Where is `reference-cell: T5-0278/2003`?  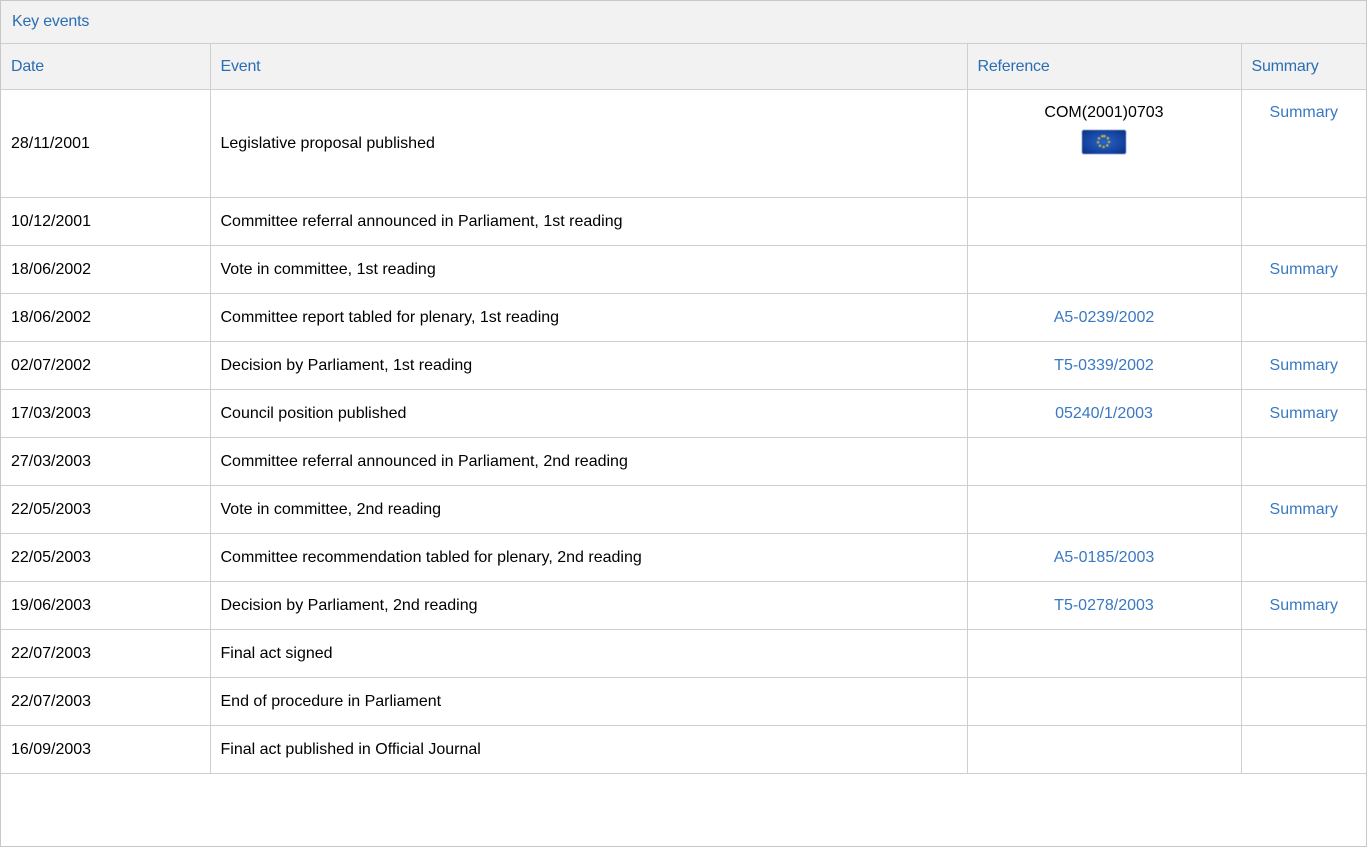
reference-cell: T5-0278/2003 is located at coordinates (1103, 605).